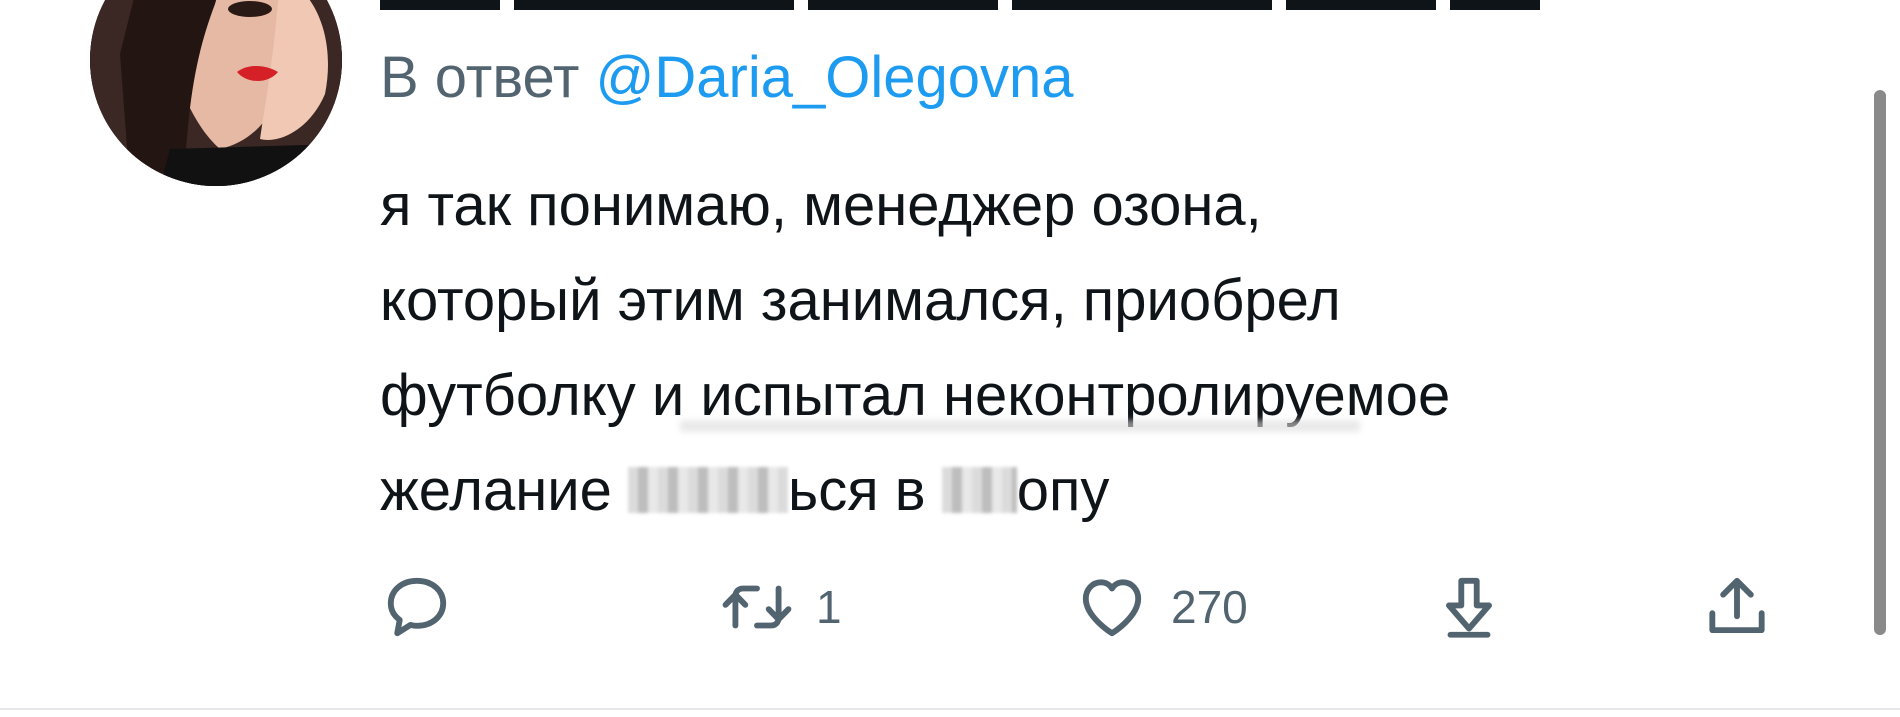 This screenshot has height=717, width=1900. Describe the element at coordinates (1030, 5) in the screenshot. I see `author-line-cut-off` at that location.